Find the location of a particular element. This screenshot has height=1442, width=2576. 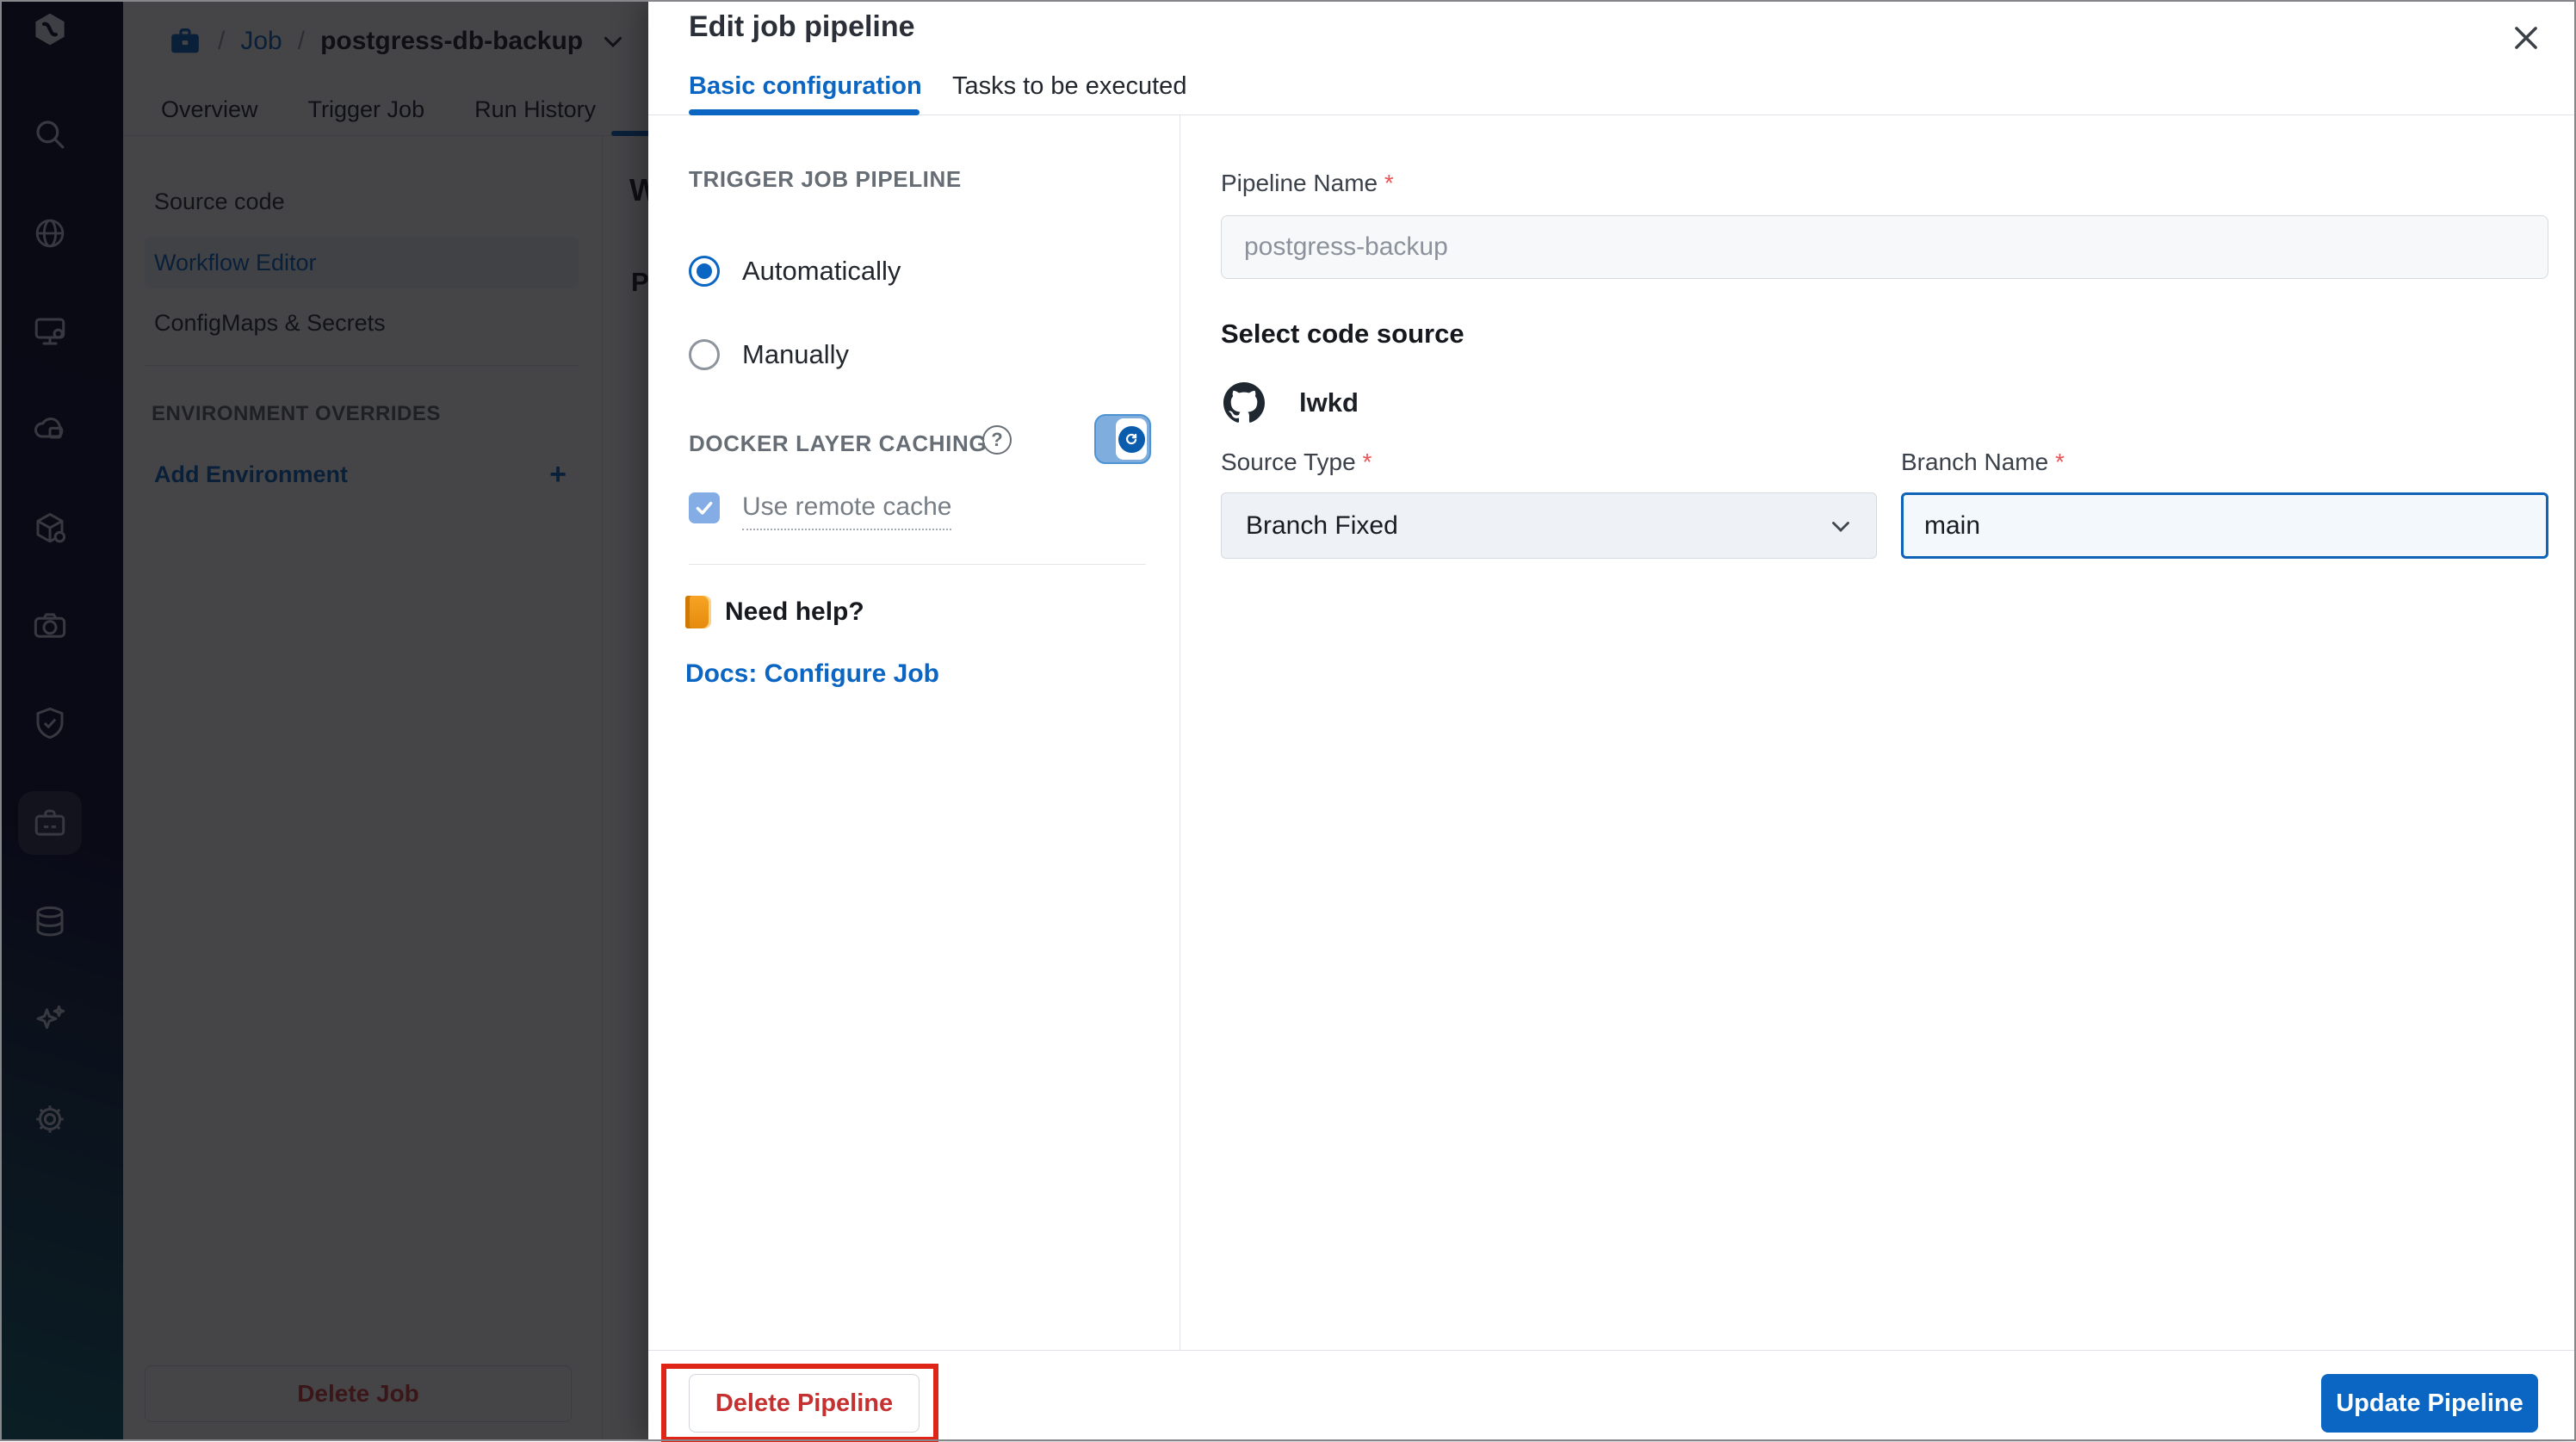

label-text: Pipeline Name is located at coordinates (1299, 183).